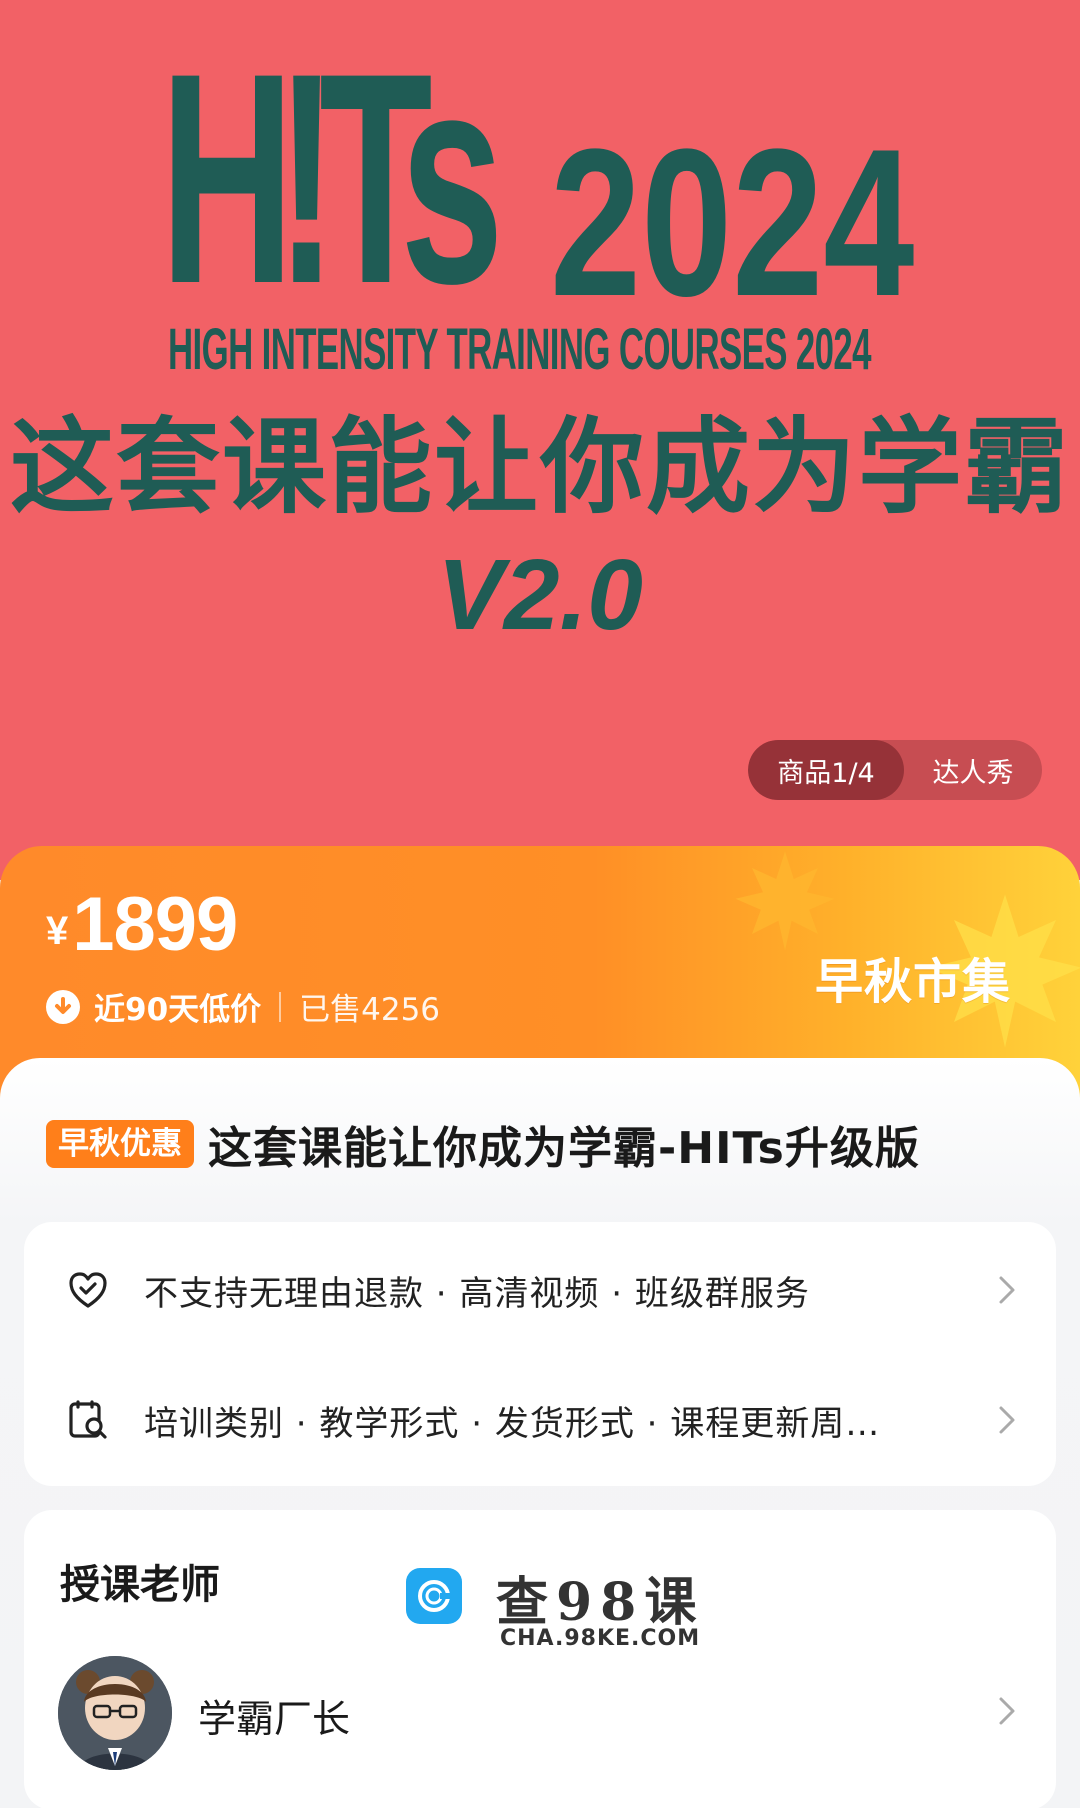  What do you see at coordinates (434, 1596) in the screenshot?
I see `watermark-logo-icon` at bounding box center [434, 1596].